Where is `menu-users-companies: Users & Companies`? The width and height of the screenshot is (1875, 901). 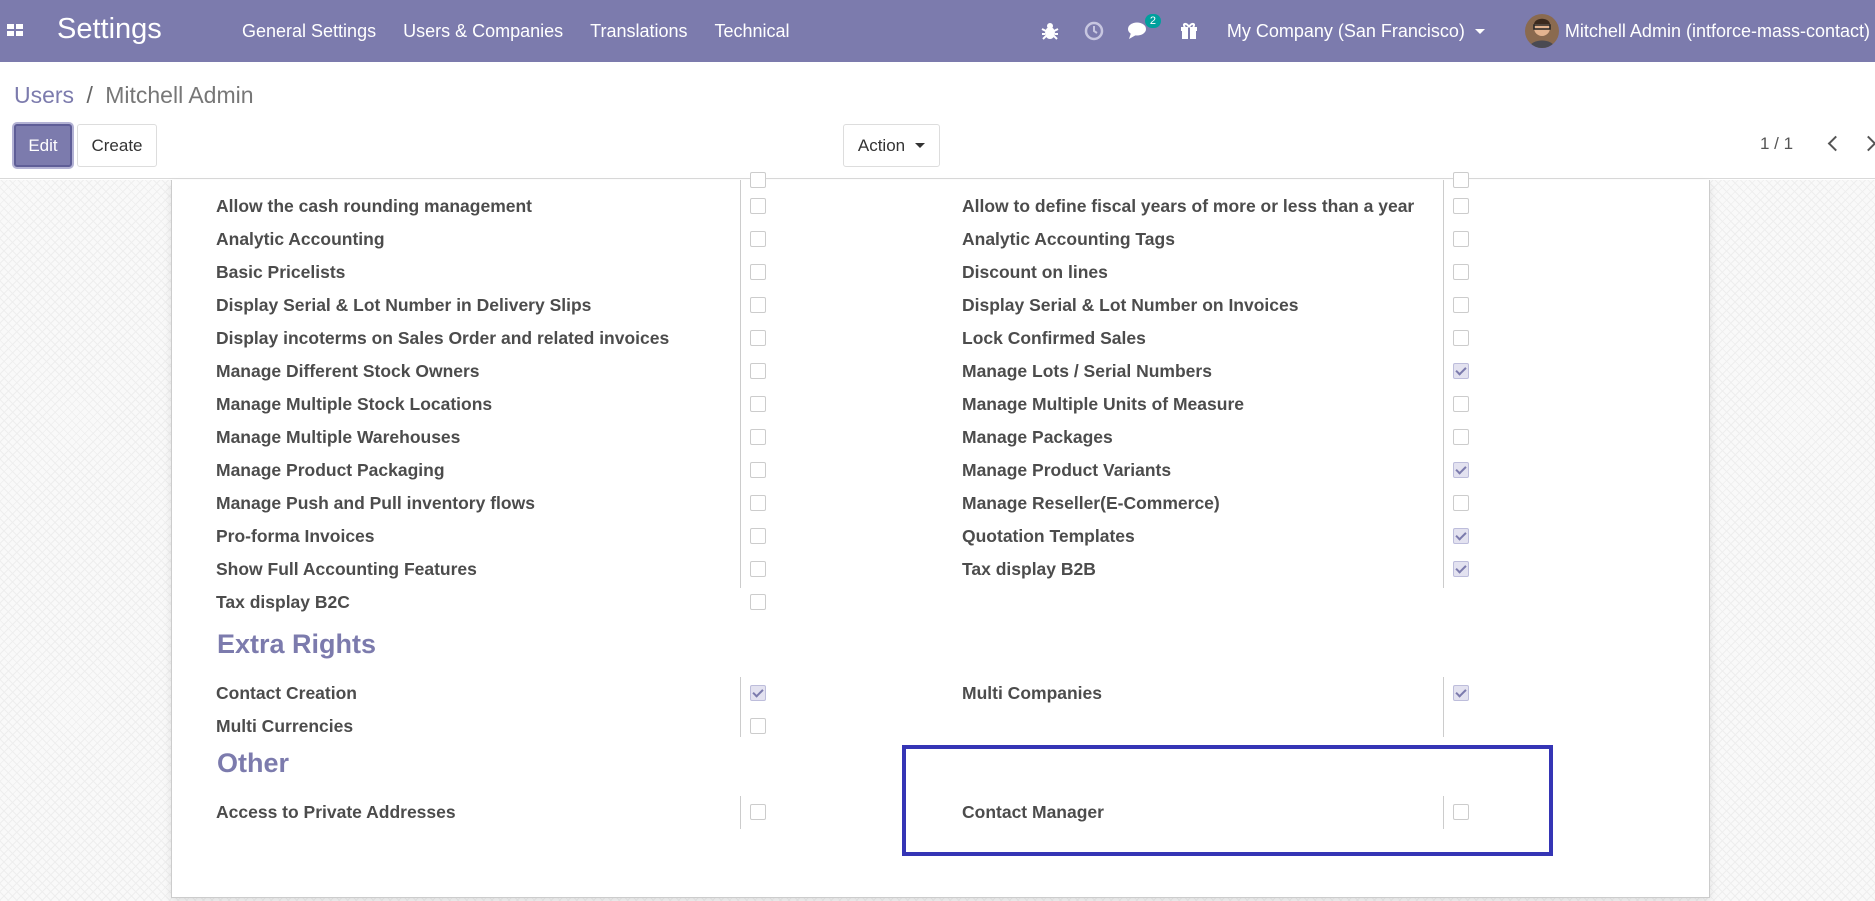 menu-users-companies: Users & Companies is located at coordinates (483, 31).